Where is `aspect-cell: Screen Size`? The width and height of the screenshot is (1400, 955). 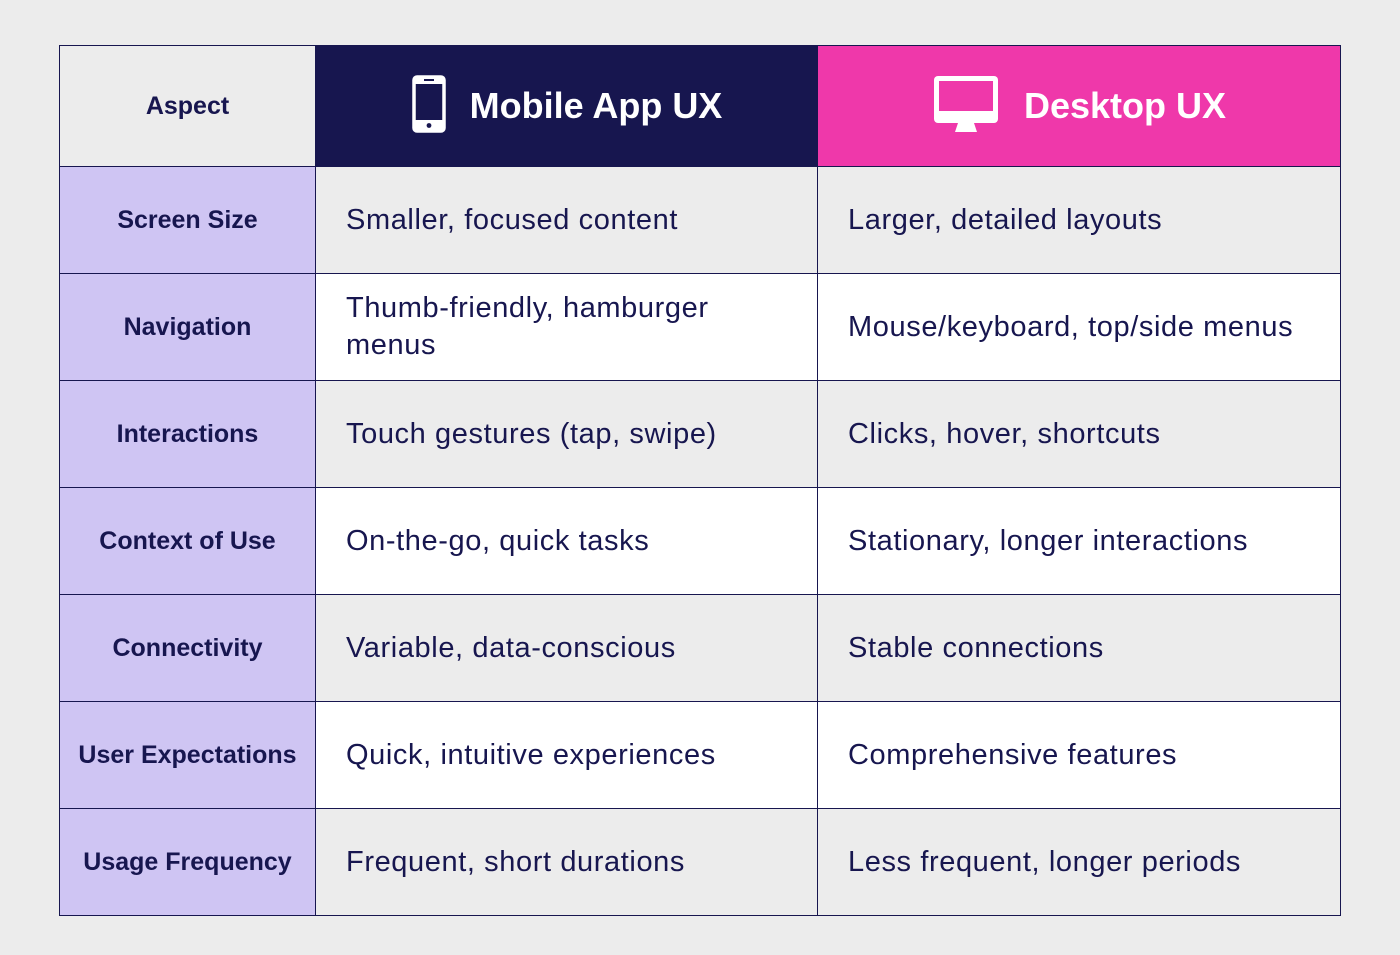
aspect-cell: Screen Size is located at coordinates (188, 220).